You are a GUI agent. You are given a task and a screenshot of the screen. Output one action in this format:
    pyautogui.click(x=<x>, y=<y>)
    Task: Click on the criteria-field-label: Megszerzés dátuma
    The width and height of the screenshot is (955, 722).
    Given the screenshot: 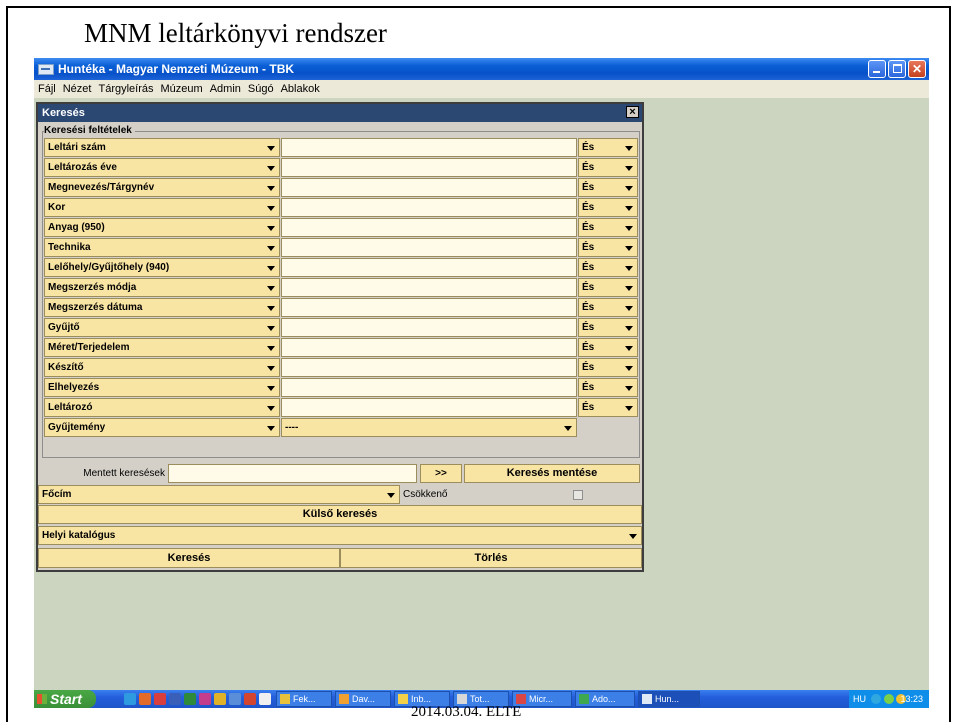 What is the action you would take?
    pyautogui.click(x=95, y=307)
    